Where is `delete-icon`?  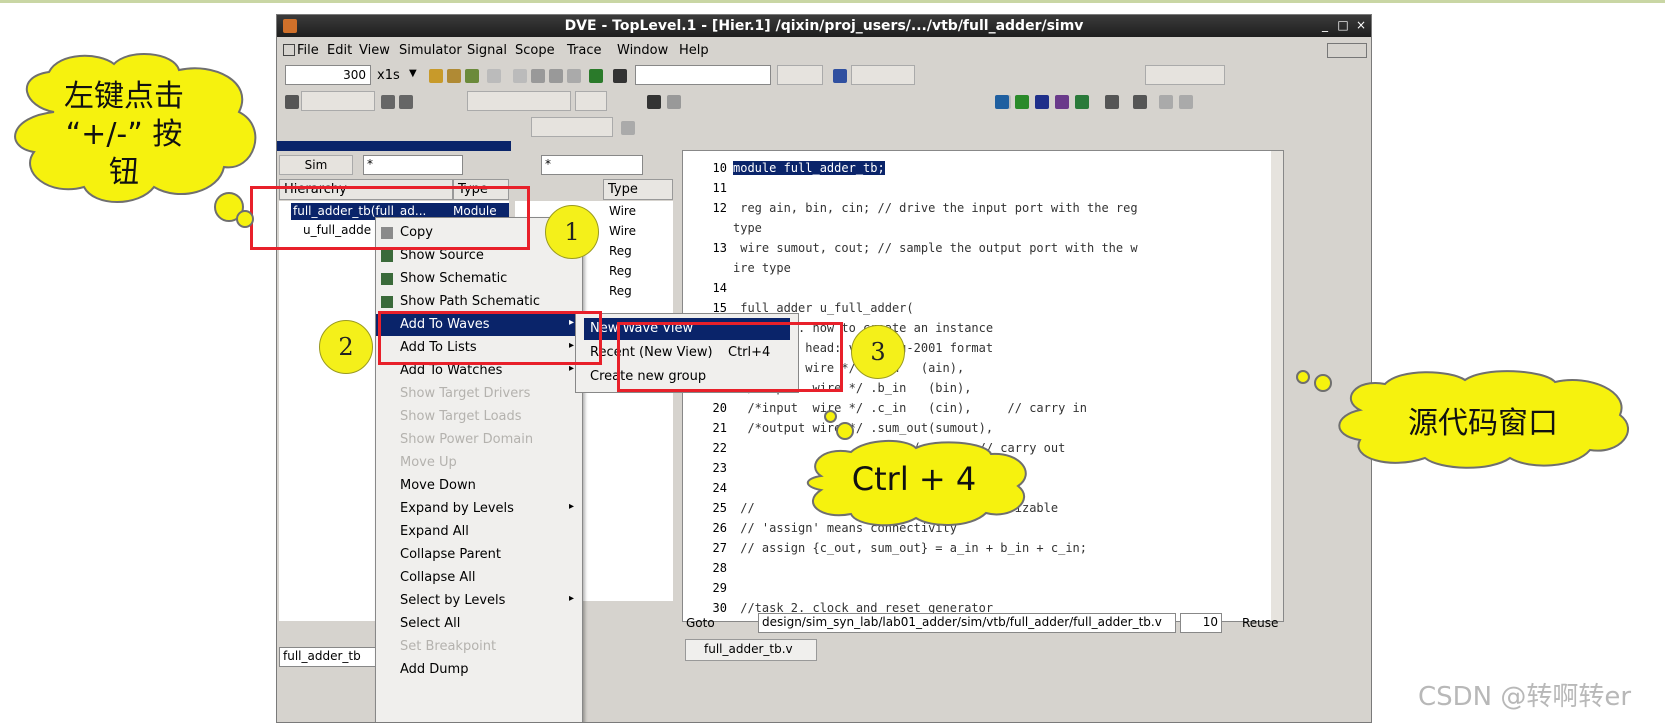
delete-icon is located at coordinates (574, 76).